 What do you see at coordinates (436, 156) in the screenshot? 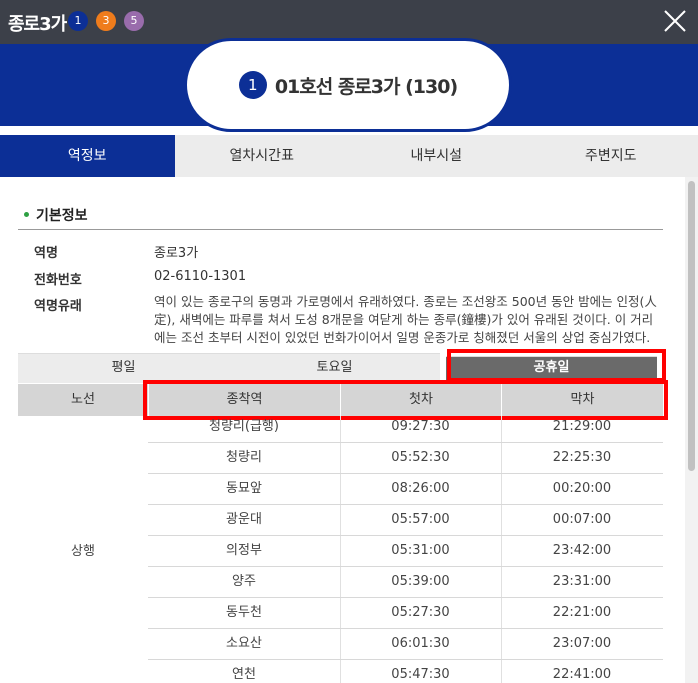
I see `tab-facilities: 내부시설` at bounding box center [436, 156].